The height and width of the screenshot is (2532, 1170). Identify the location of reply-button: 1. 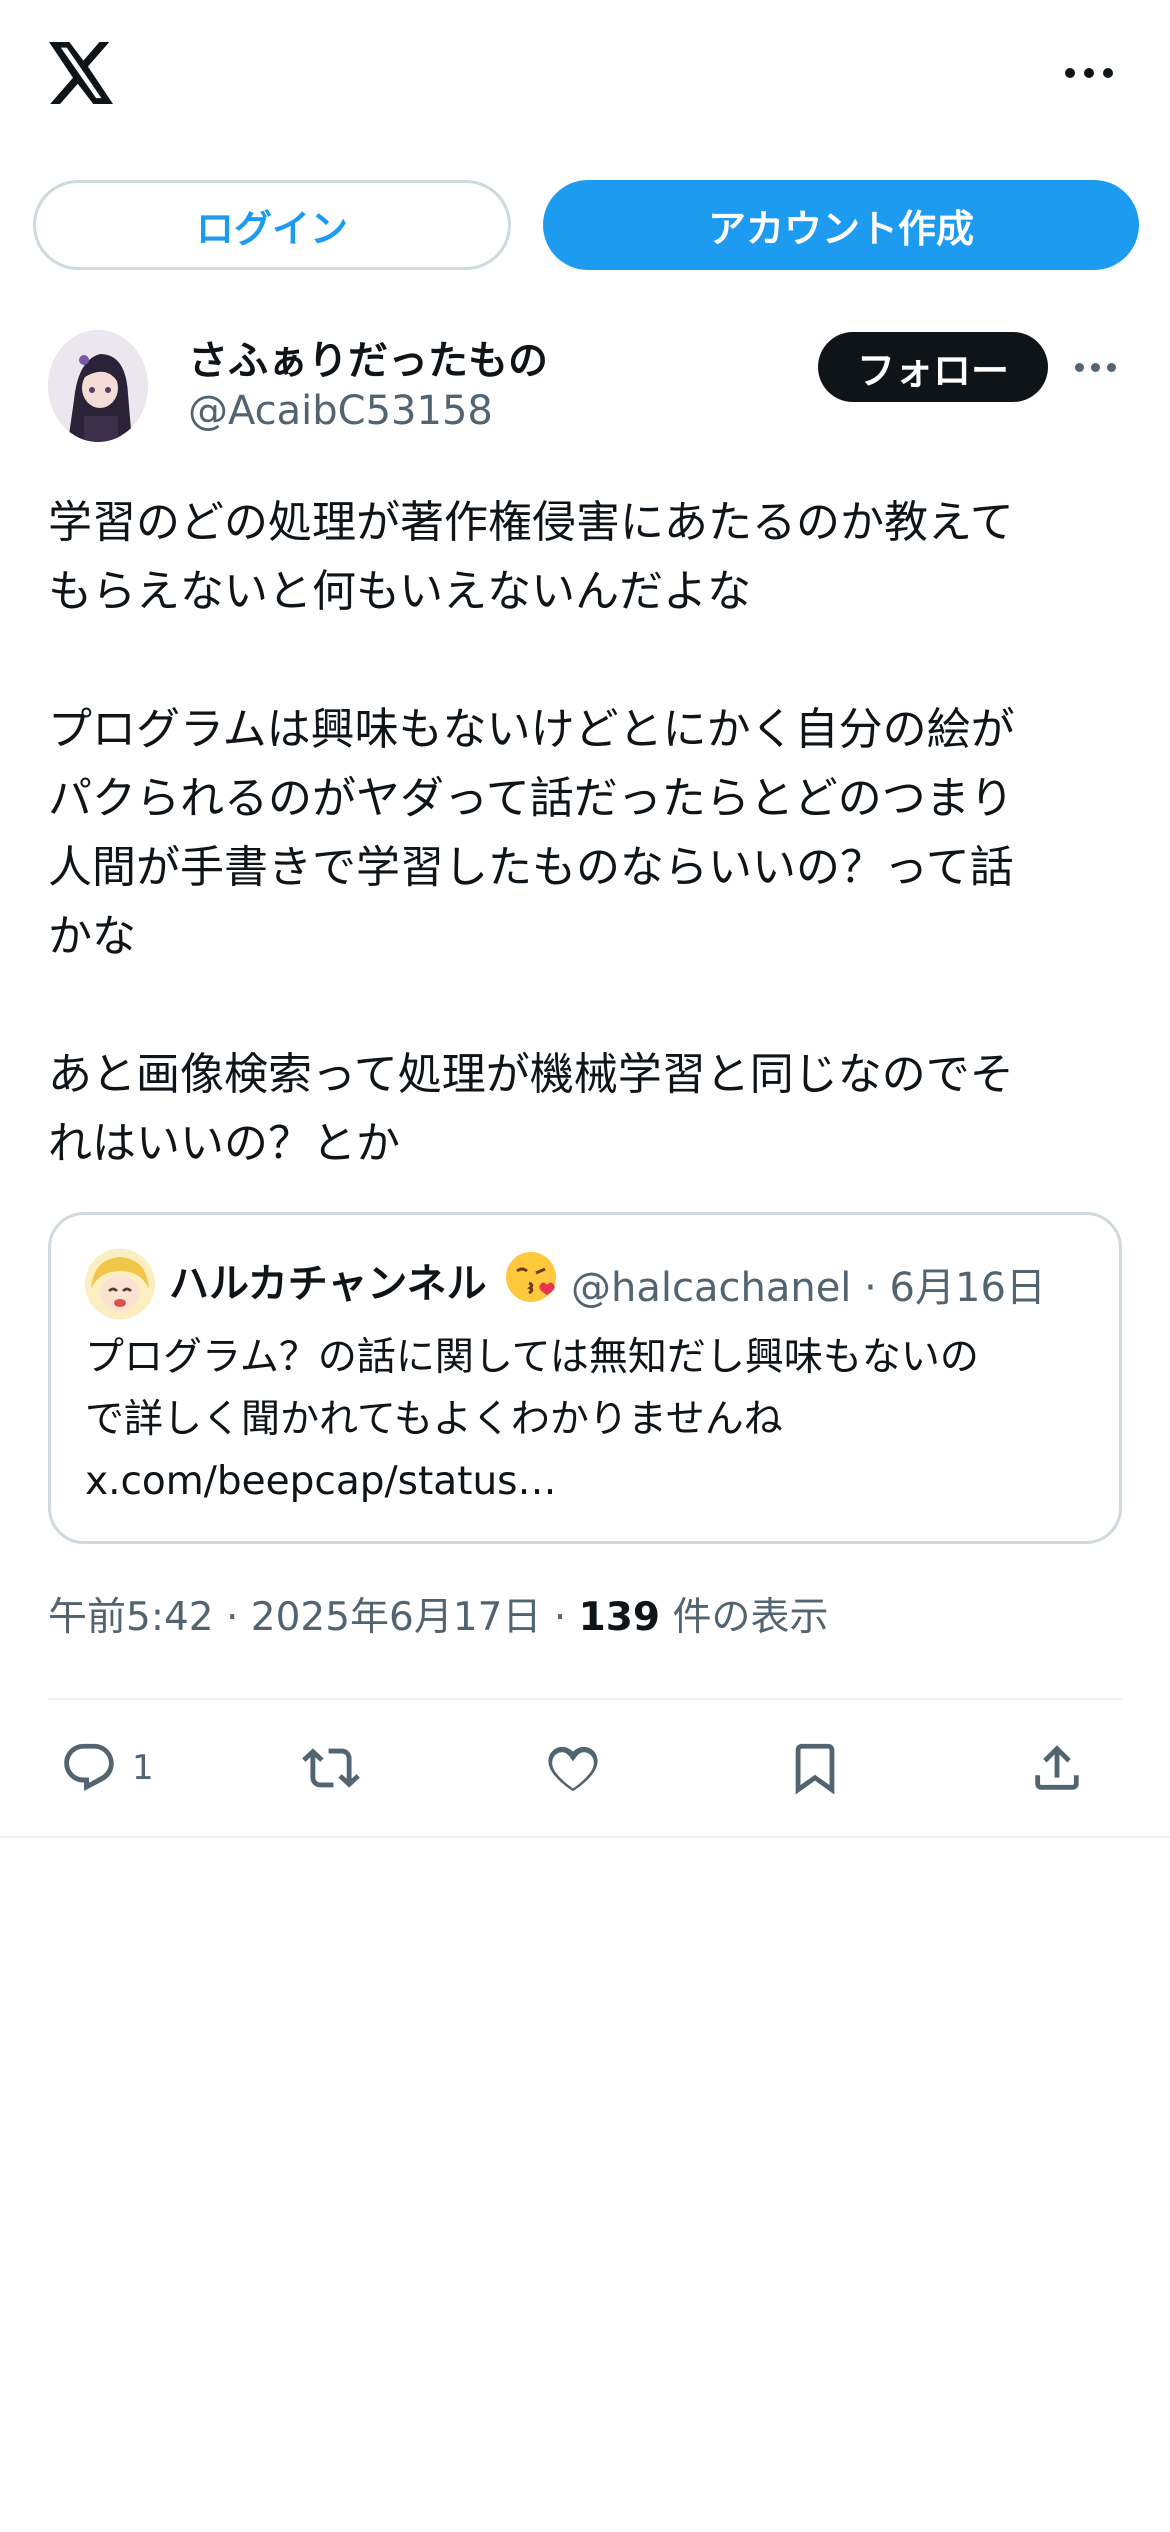
(107, 1768).